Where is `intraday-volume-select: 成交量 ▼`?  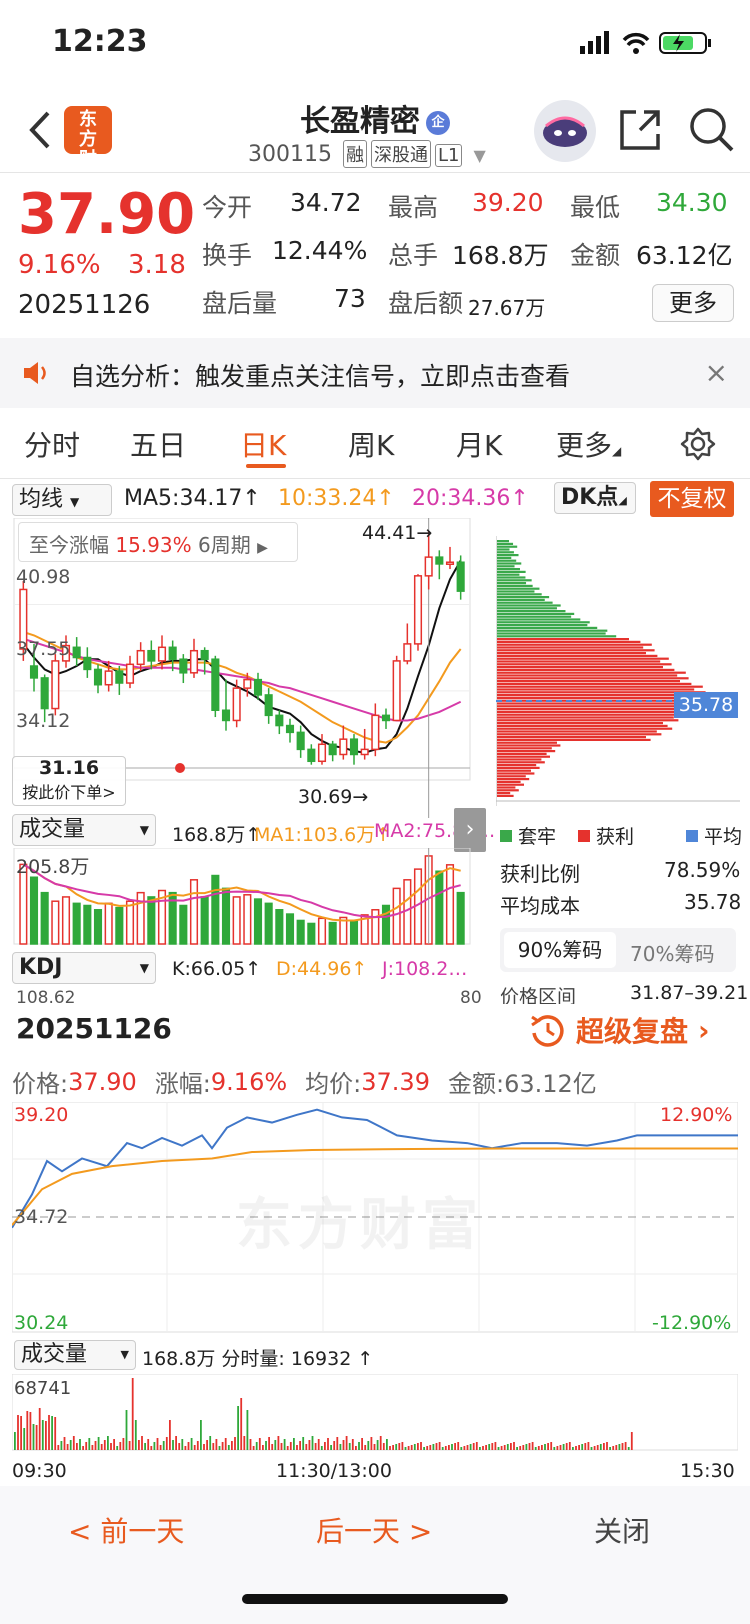
intraday-volume-select: 成交量 ▼ is located at coordinates (75, 1355).